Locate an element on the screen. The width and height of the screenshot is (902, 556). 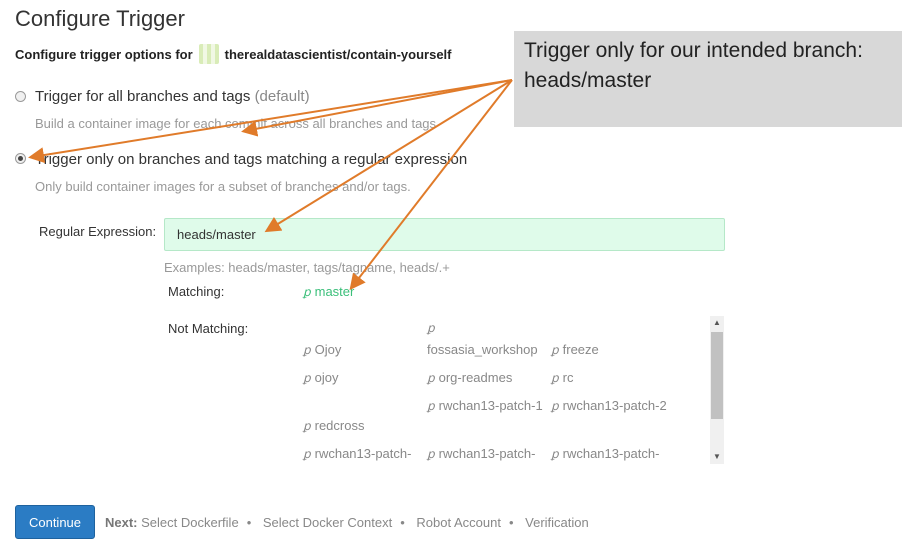
branch-name: Ojoy is located at coordinates (328, 349).